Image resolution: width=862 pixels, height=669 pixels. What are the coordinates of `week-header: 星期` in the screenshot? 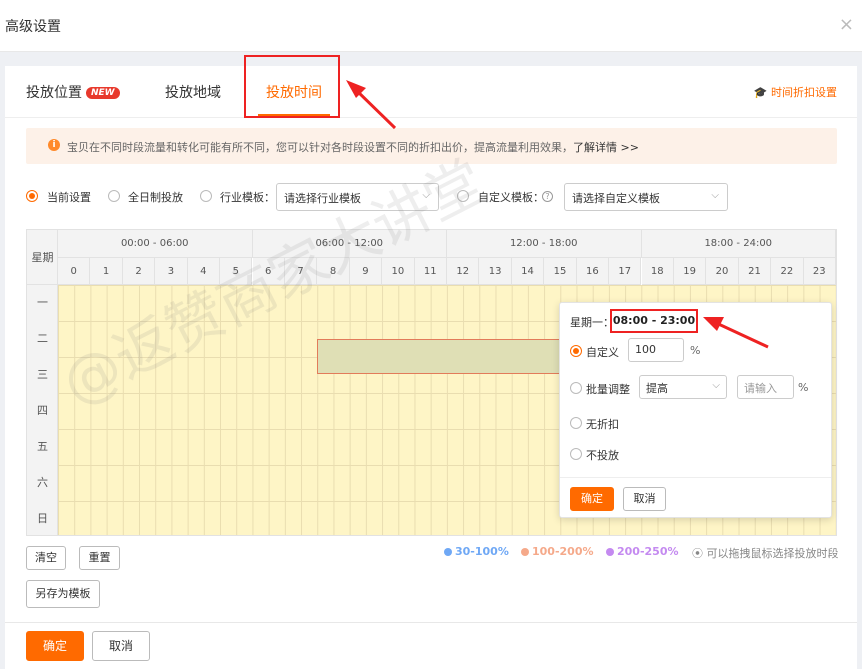 It's located at (42, 257).